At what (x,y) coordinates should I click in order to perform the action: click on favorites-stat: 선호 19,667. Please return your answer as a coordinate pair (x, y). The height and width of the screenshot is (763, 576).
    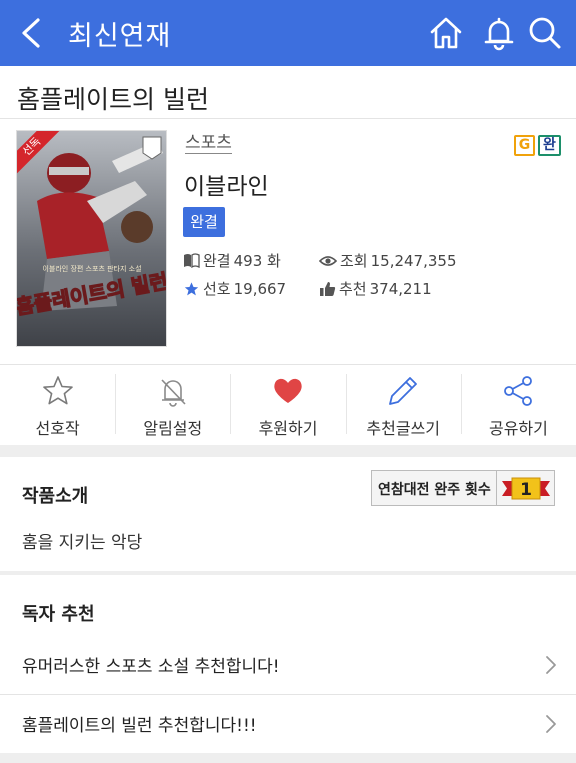
    Looking at the image, I should click on (234, 288).